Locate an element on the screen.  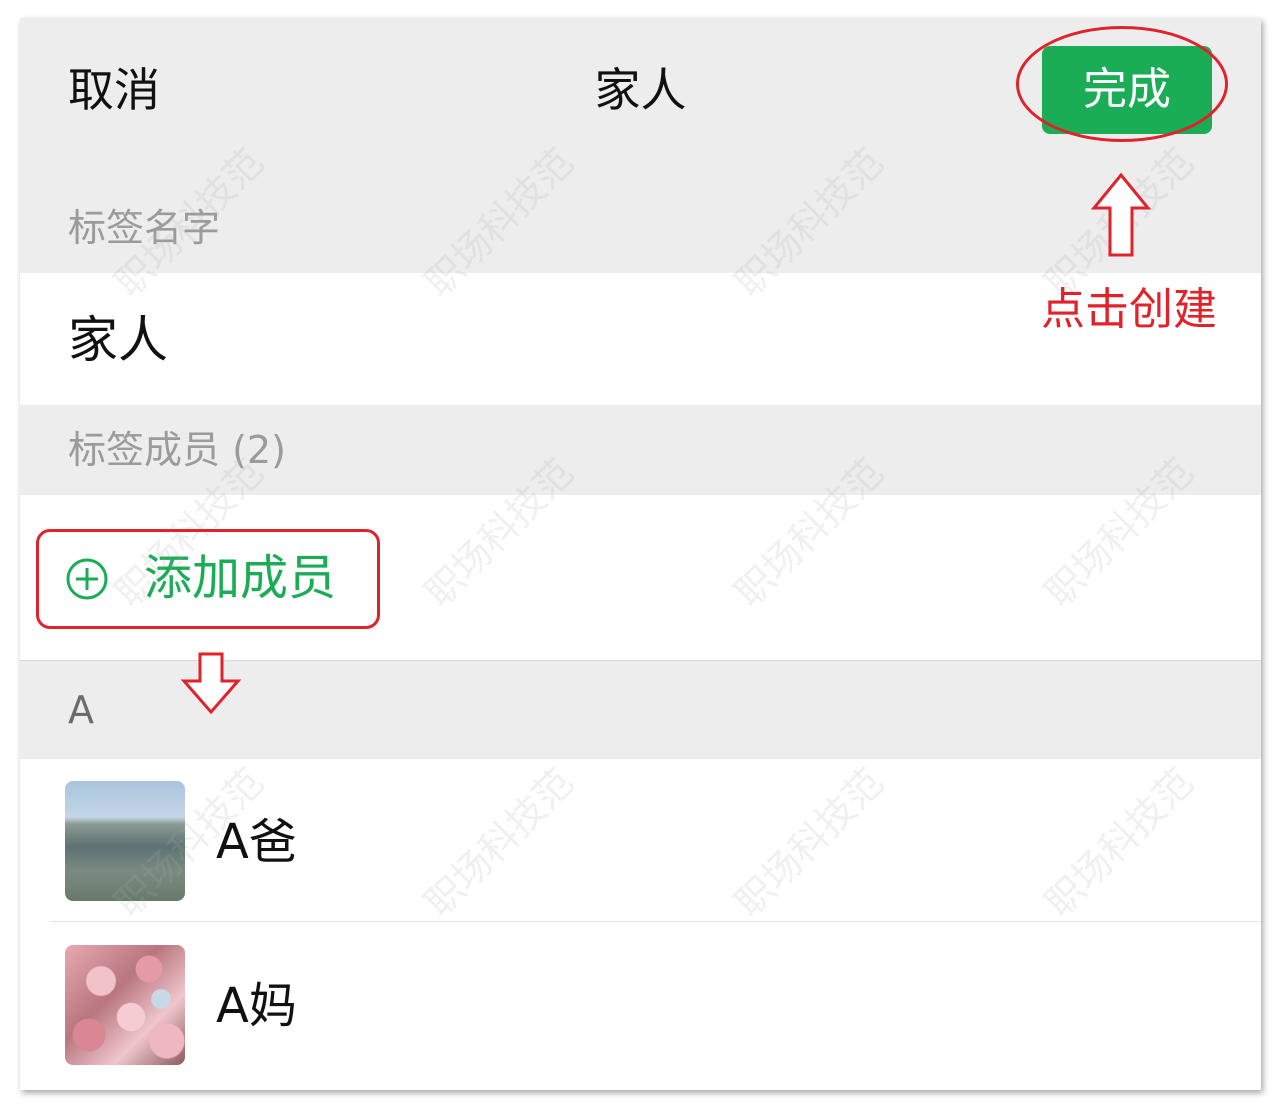
contact-name: A妈 is located at coordinates (256, 1006).